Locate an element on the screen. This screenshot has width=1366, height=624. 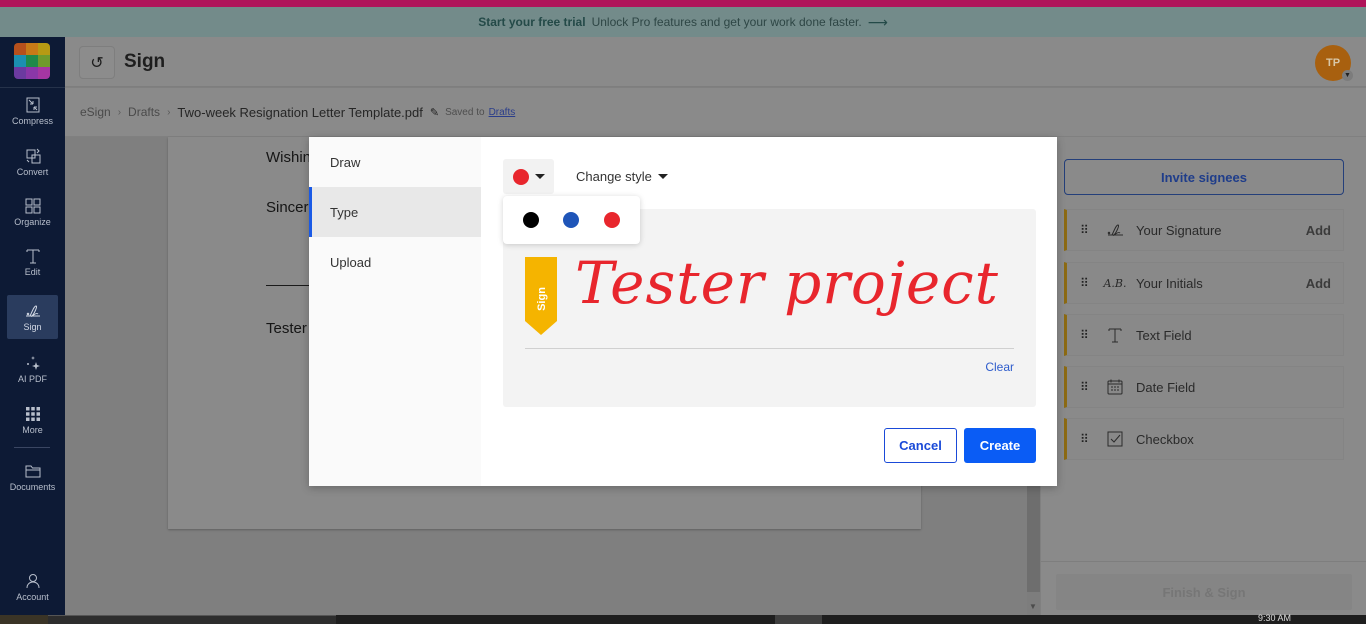
color-options-popover is located at coordinates (571, 220).